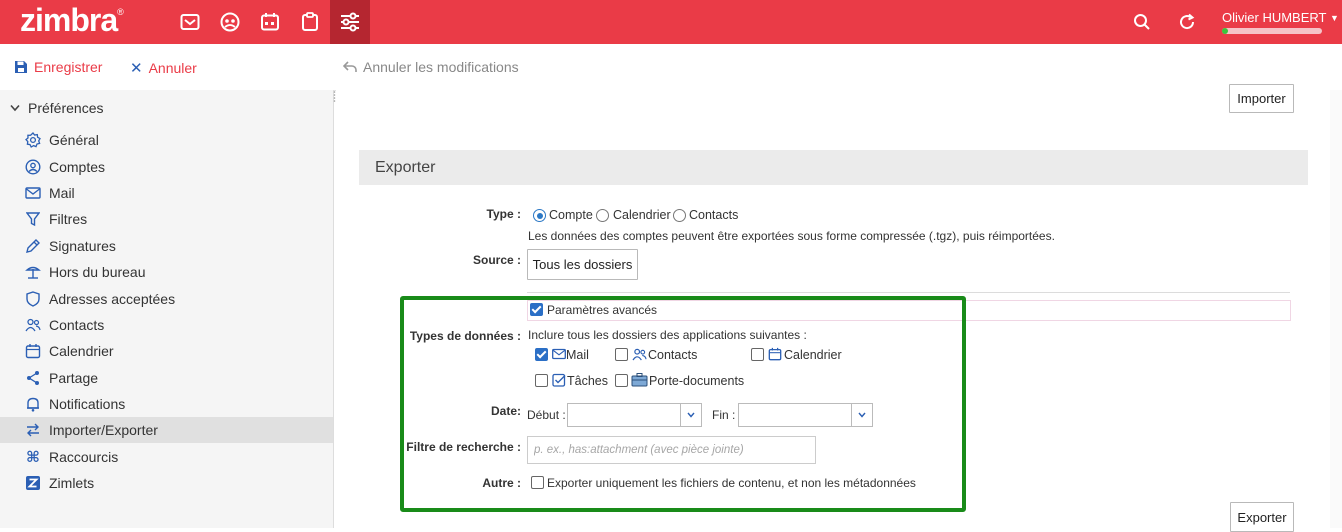 The height and width of the screenshot is (532, 1342). What do you see at coordinates (190, 22) in the screenshot?
I see `mail-app-icon` at bounding box center [190, 22].